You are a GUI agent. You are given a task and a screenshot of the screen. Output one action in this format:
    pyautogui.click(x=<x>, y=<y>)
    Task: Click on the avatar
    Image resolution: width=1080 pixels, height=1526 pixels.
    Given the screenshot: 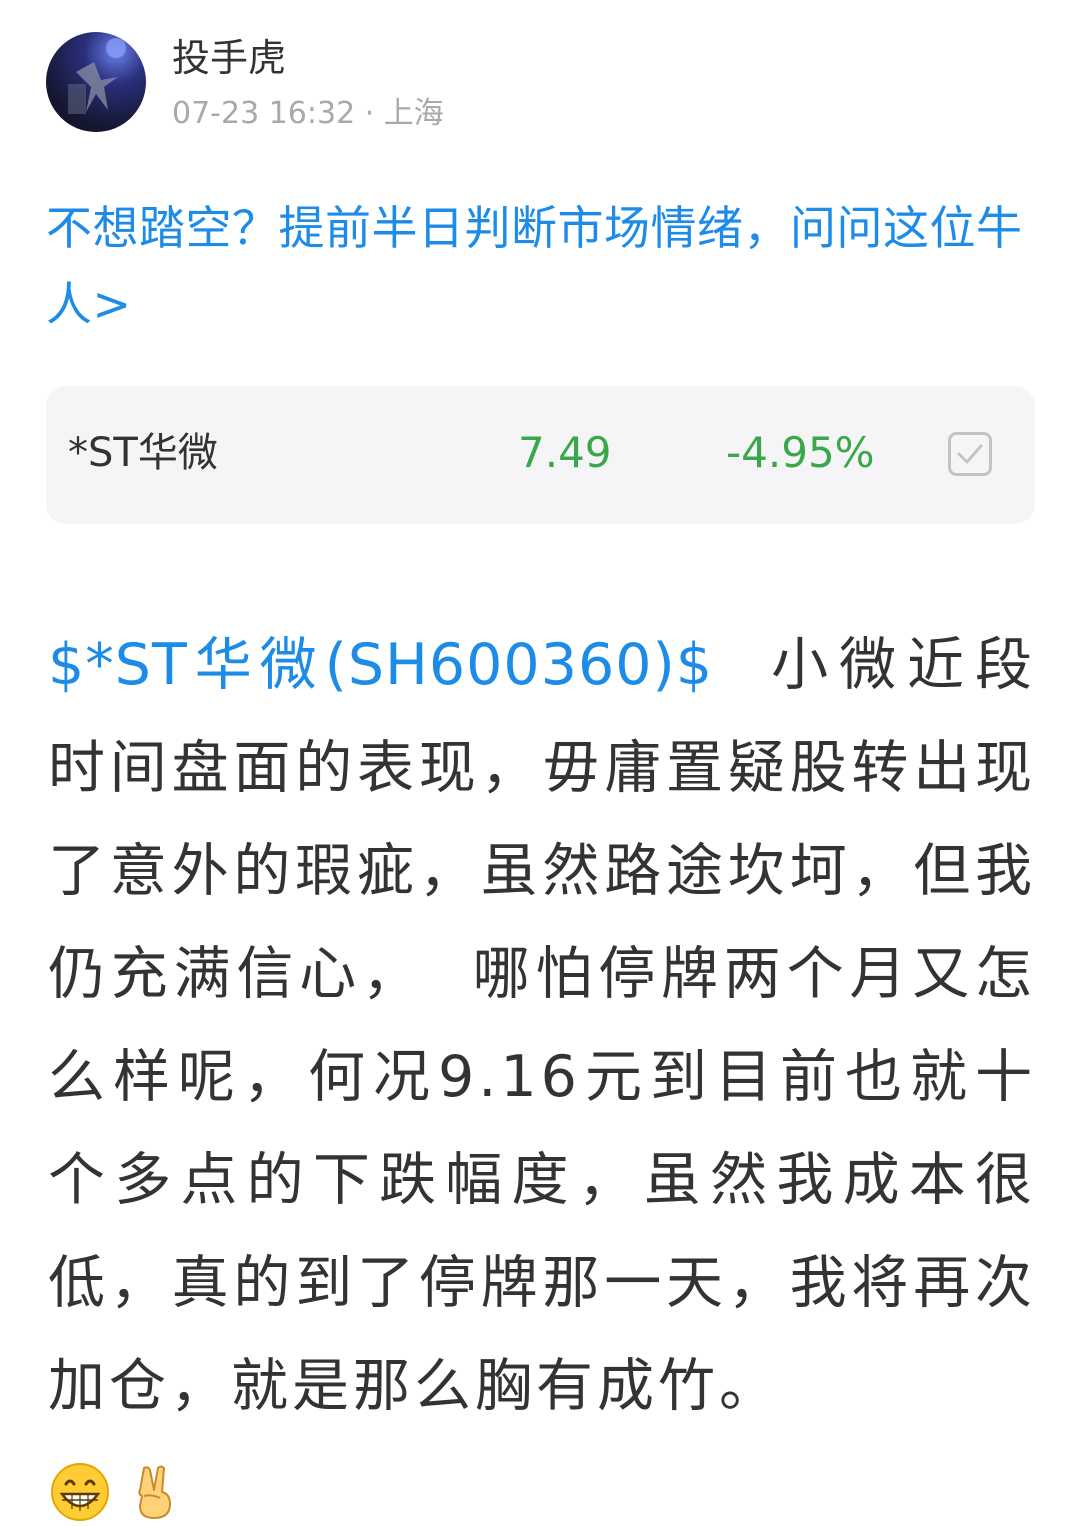 What is the action you would take?
    pyautogui.click(x=96, y=82)
    